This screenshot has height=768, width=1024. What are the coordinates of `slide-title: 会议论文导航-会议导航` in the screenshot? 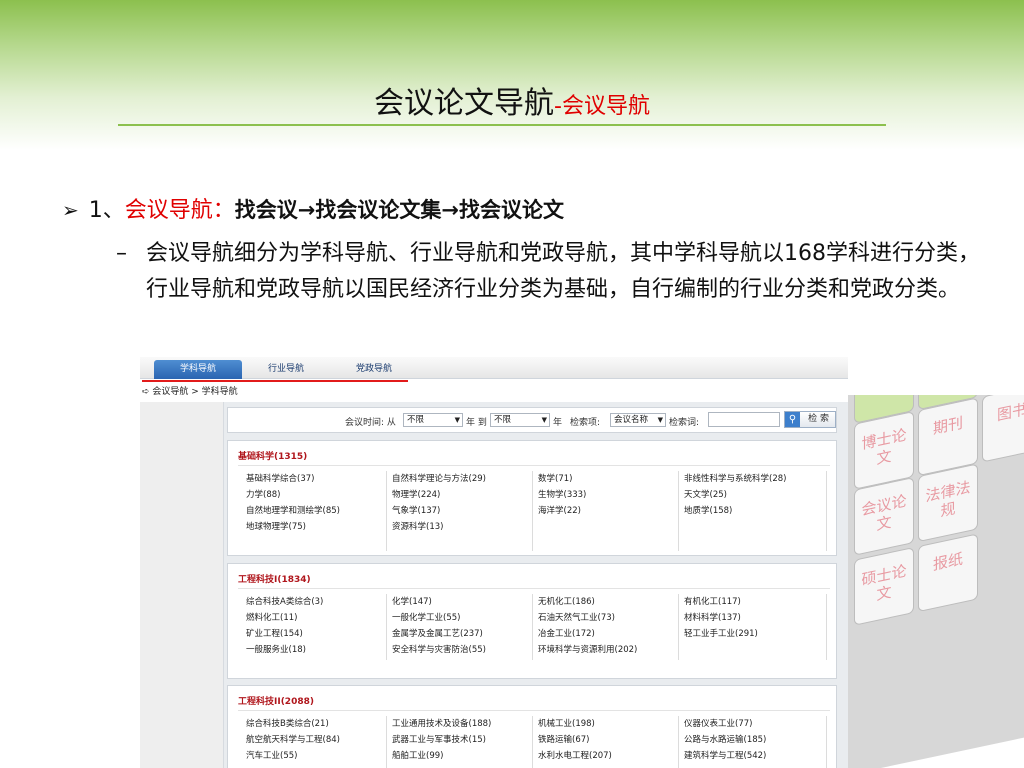 It's located at (512, 100).